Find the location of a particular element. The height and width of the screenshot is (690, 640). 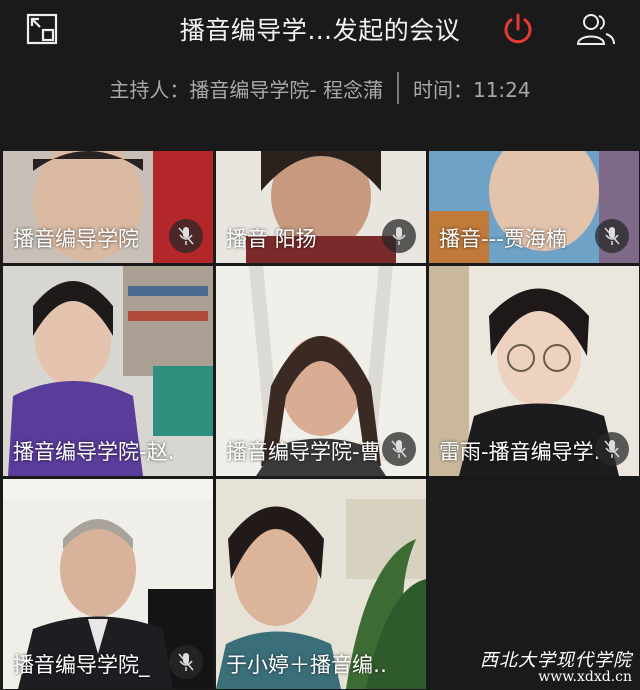

top-bar: 播音编导学…发起的会议 is located at coordinates (320, 29).